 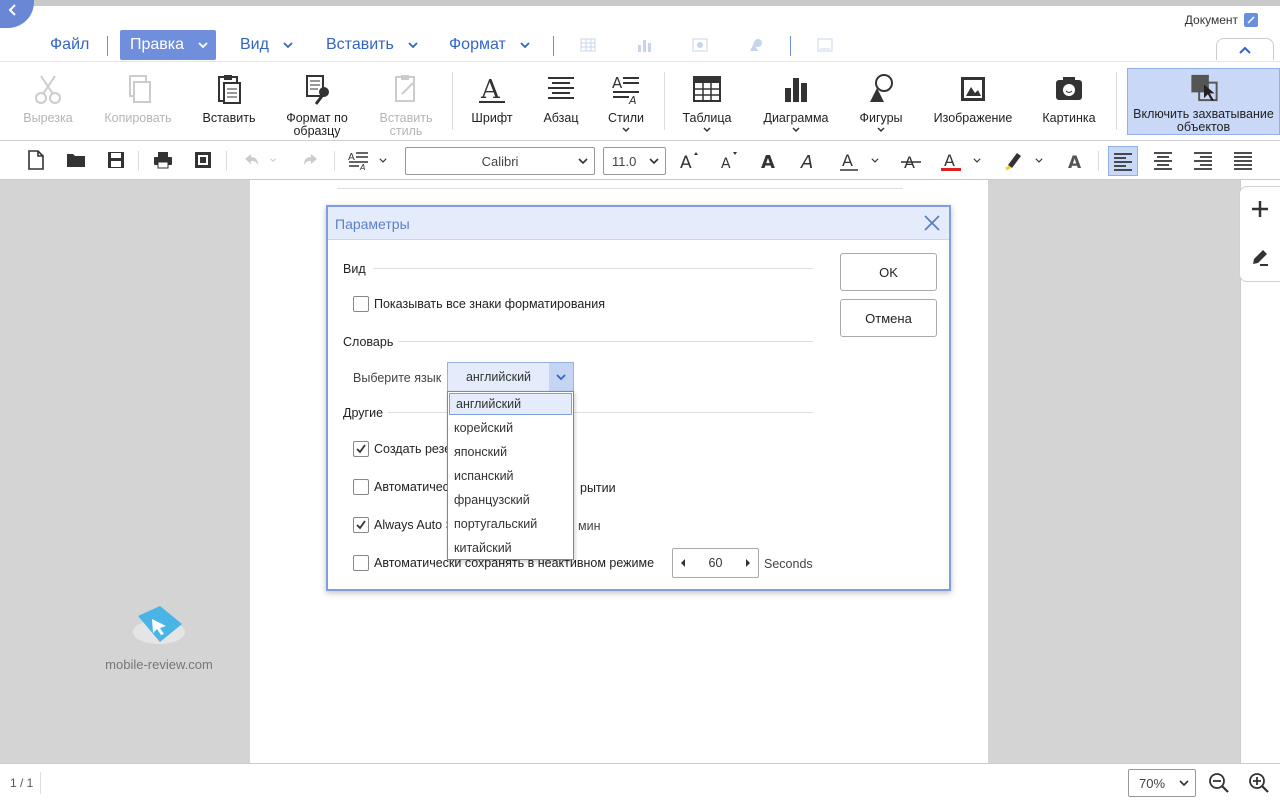 What do you see at coordinates (361, 563) in the screenshot?
I see `autosave-idle-checkbox` at bounding box center [361, 563].